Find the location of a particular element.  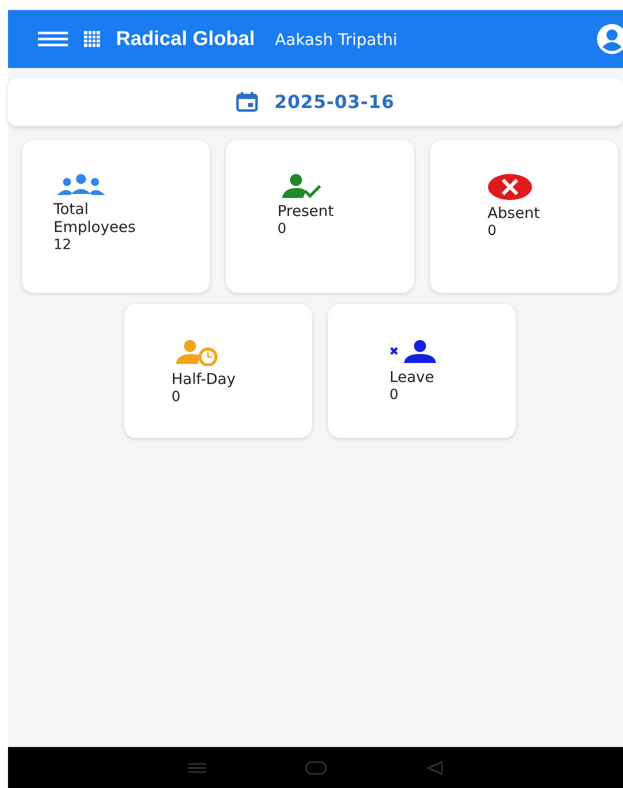

date-card: 2025-03-16 is located at coordinates (315, 102).